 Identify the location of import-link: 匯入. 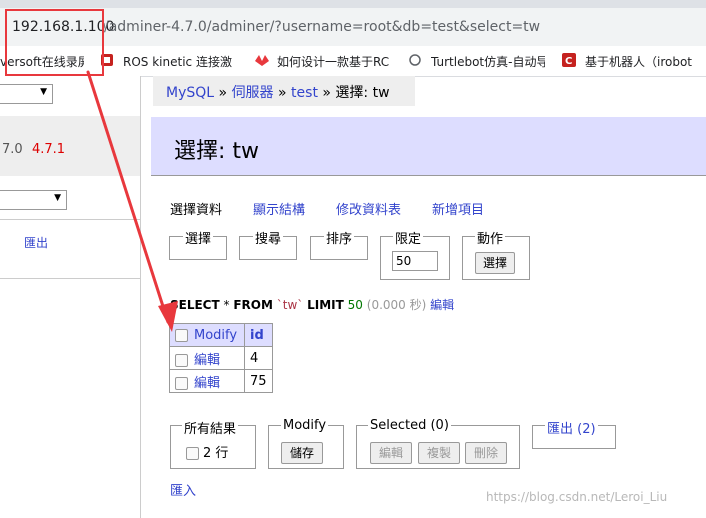
(183, 489).